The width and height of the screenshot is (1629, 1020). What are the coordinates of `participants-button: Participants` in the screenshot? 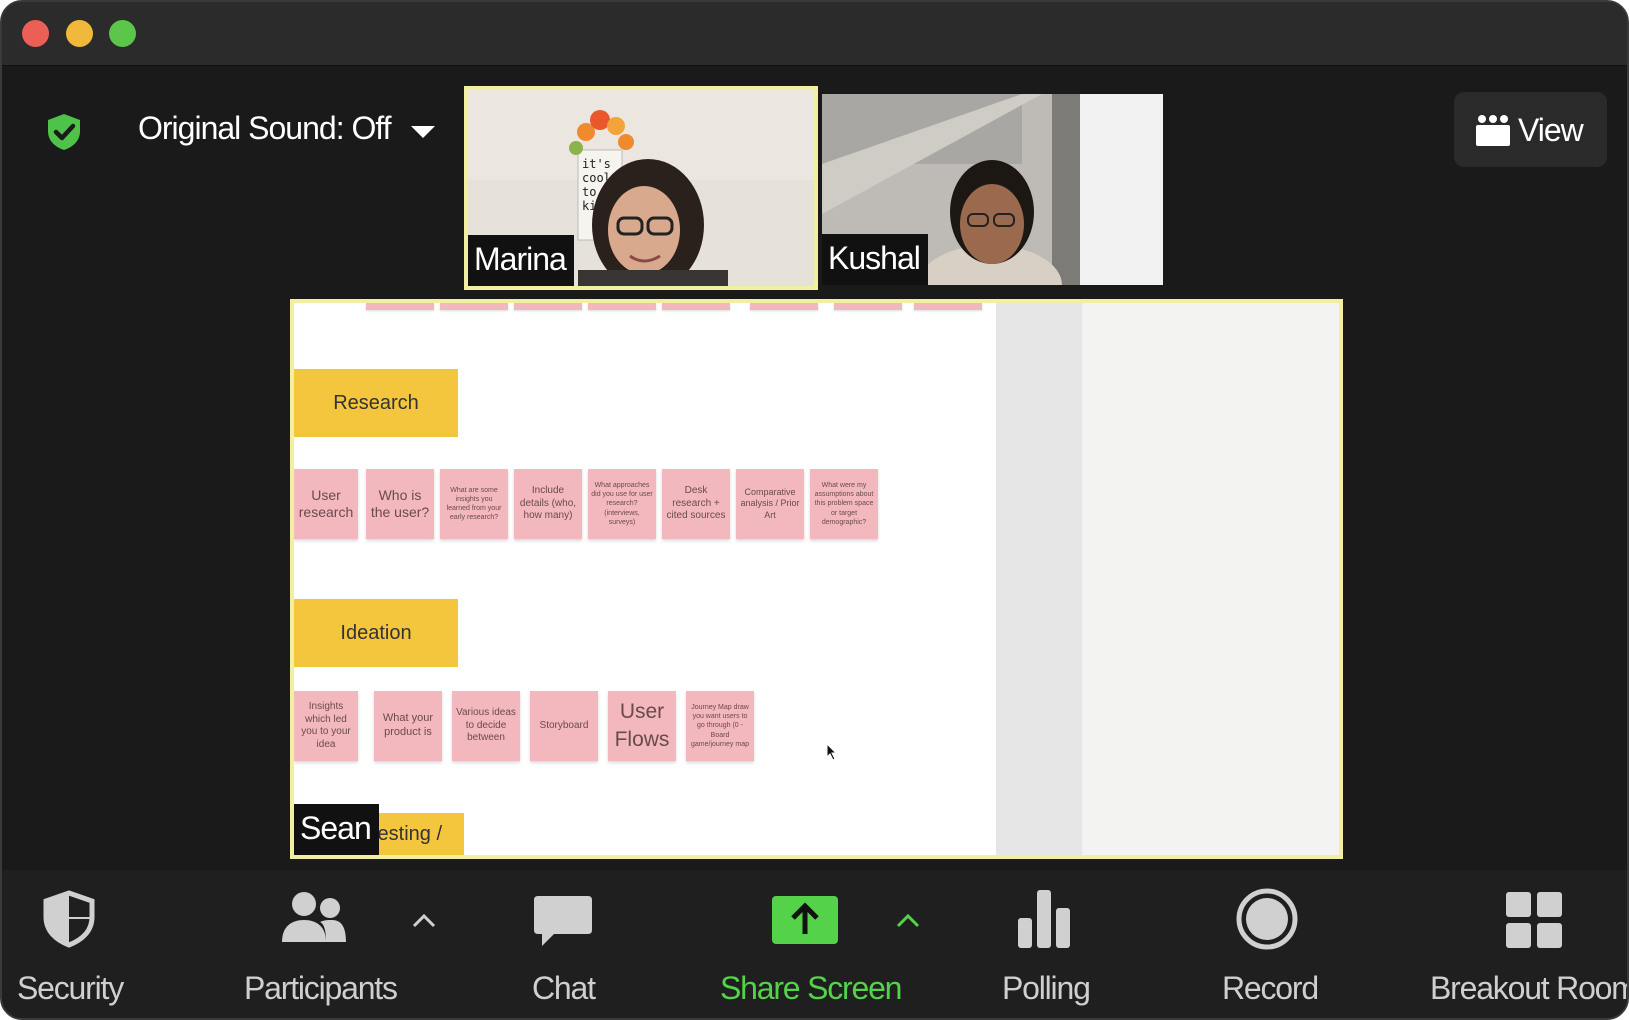 It's located at (317, 944).